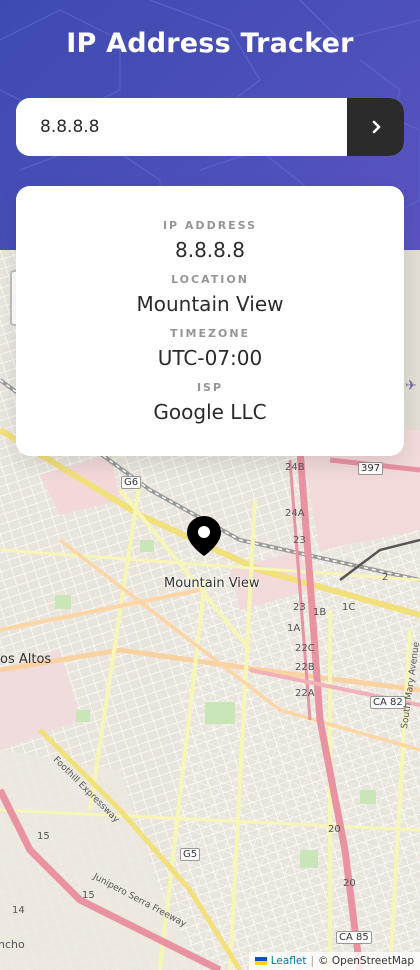 Image resolution: width=420 pixels, height=970 pixels. I want to click on route-shield-397: 397, so click(371, 468).